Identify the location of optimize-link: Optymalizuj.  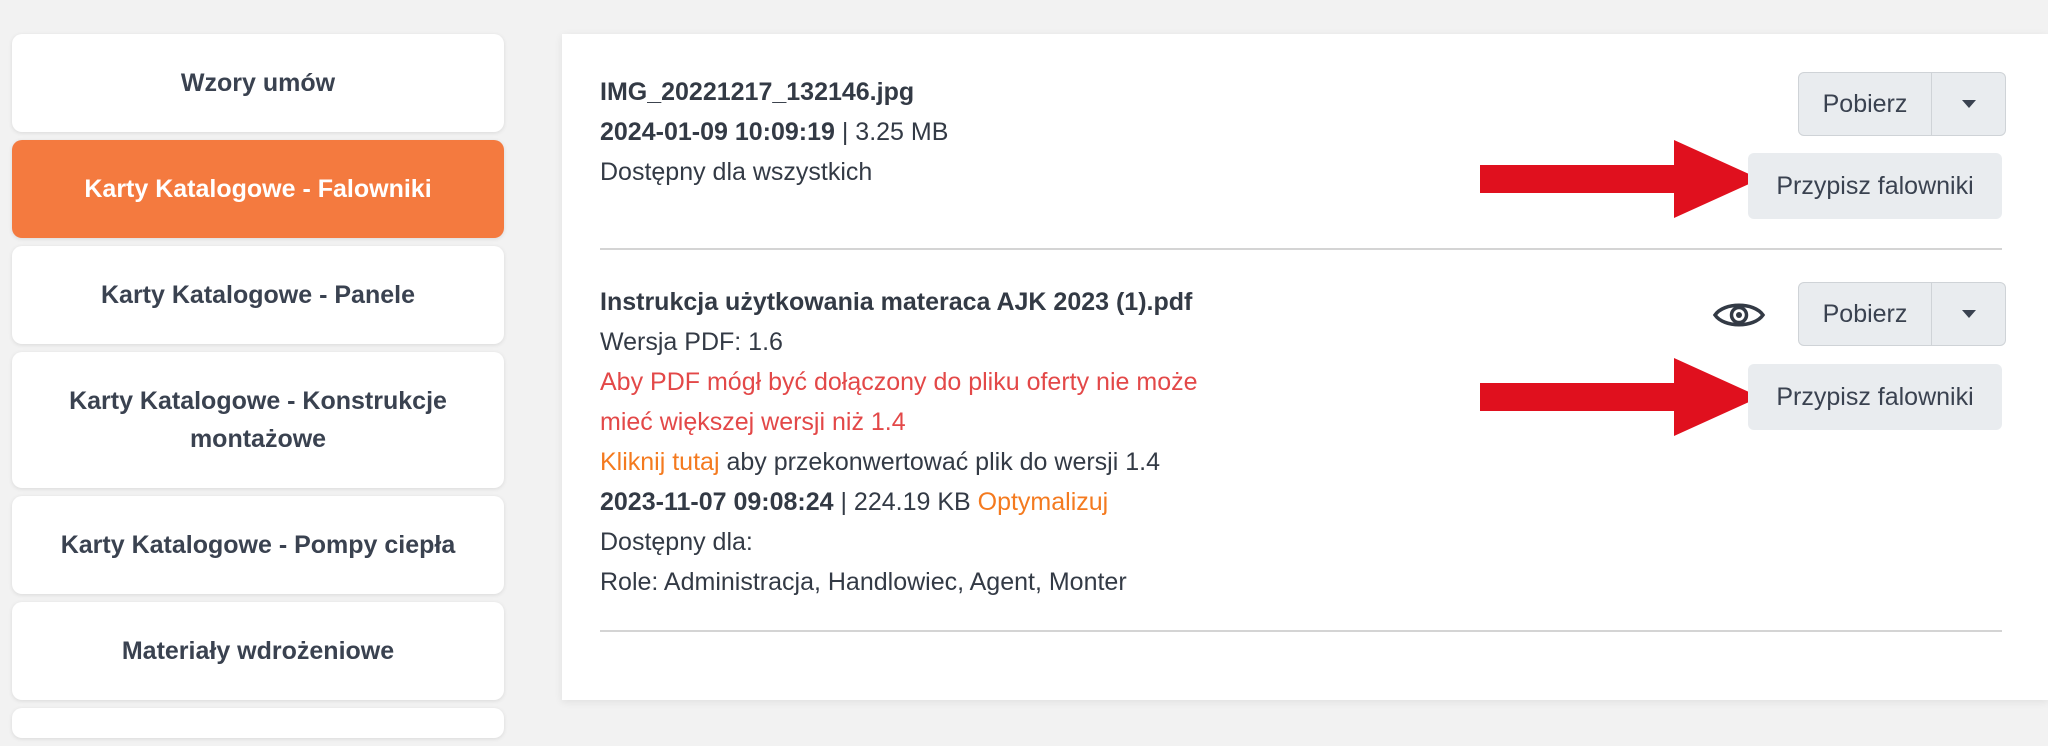
(1043, 502).